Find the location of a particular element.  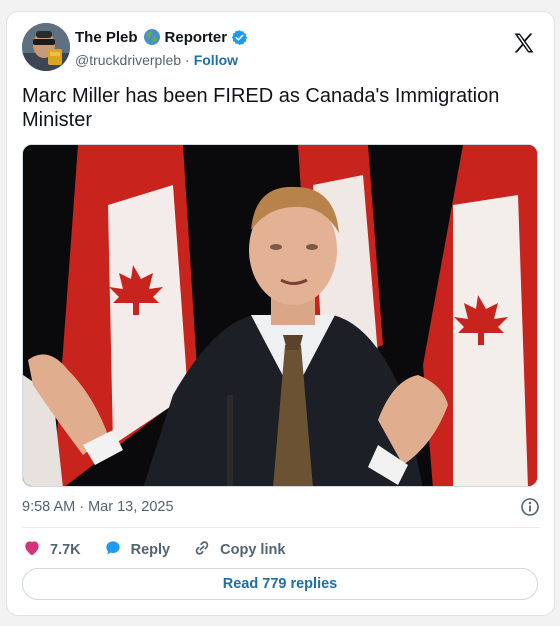

verified-badge-icon is located at coordinates (239, 37).